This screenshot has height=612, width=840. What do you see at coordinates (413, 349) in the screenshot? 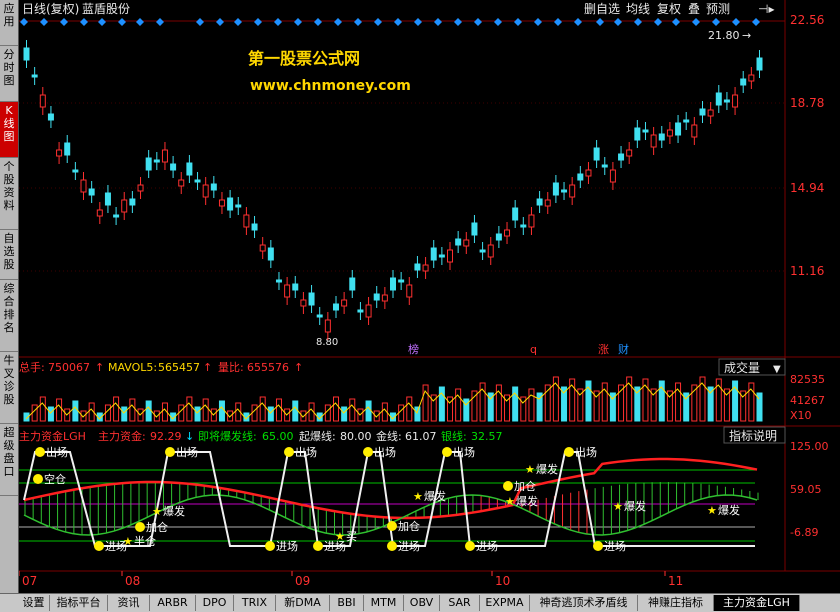
I see `marker-bang: 榜` at bounding box center [413, 349].